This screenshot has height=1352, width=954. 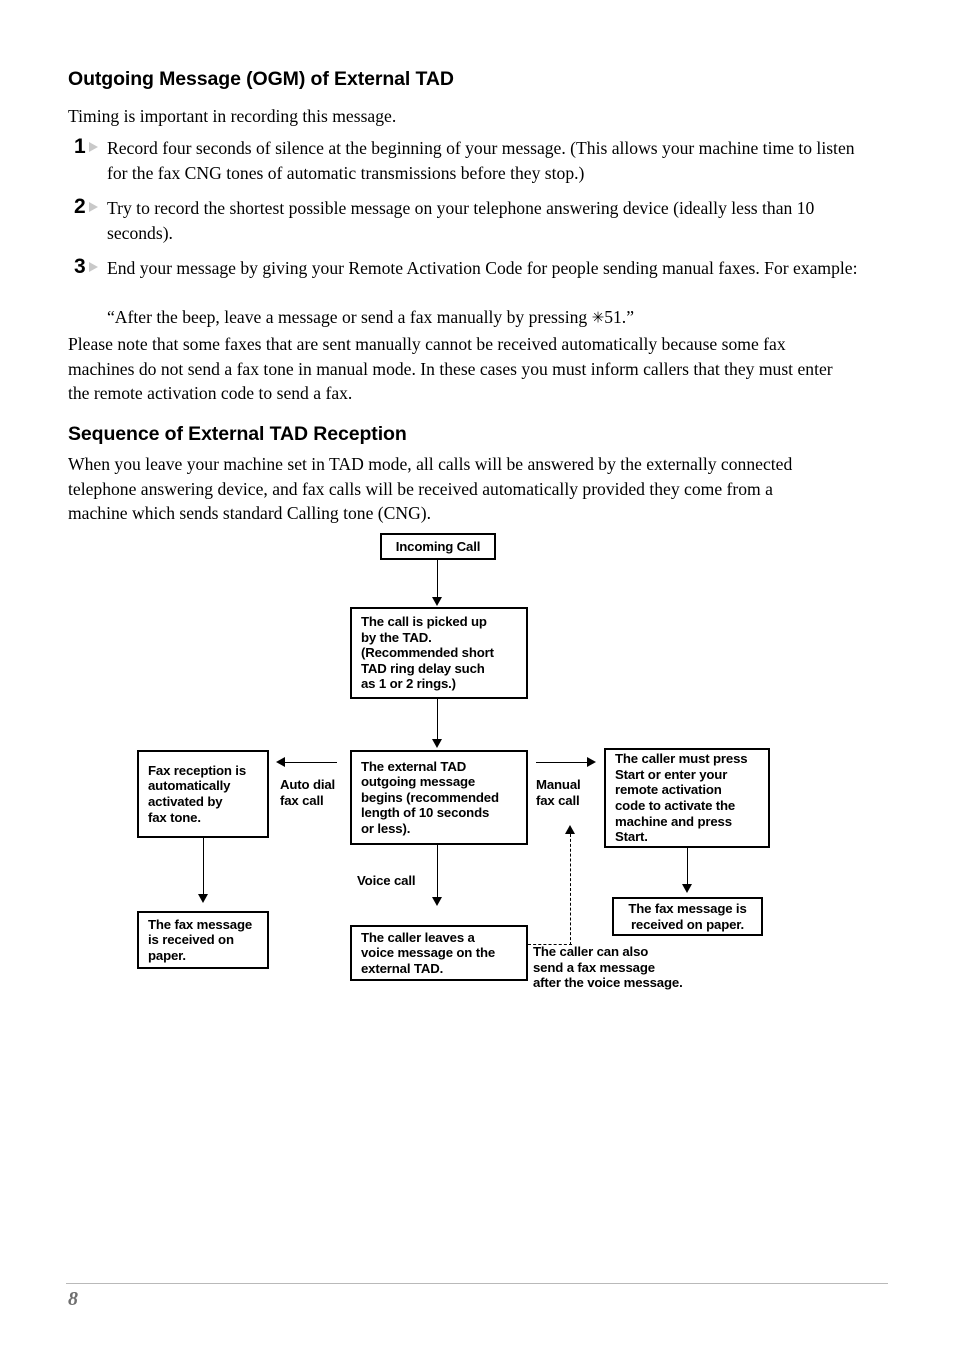 What do you see at coordinates (437, 719) in the screenshot?
I see `connector-pickup-to-ogm` at bounding box center [437, 719].